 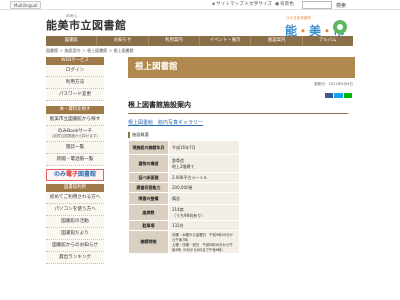 What do you see at coordinates (328, 41) in the screenshot?
I see `nav-album: アルバム` at bounding box center [328, 41].